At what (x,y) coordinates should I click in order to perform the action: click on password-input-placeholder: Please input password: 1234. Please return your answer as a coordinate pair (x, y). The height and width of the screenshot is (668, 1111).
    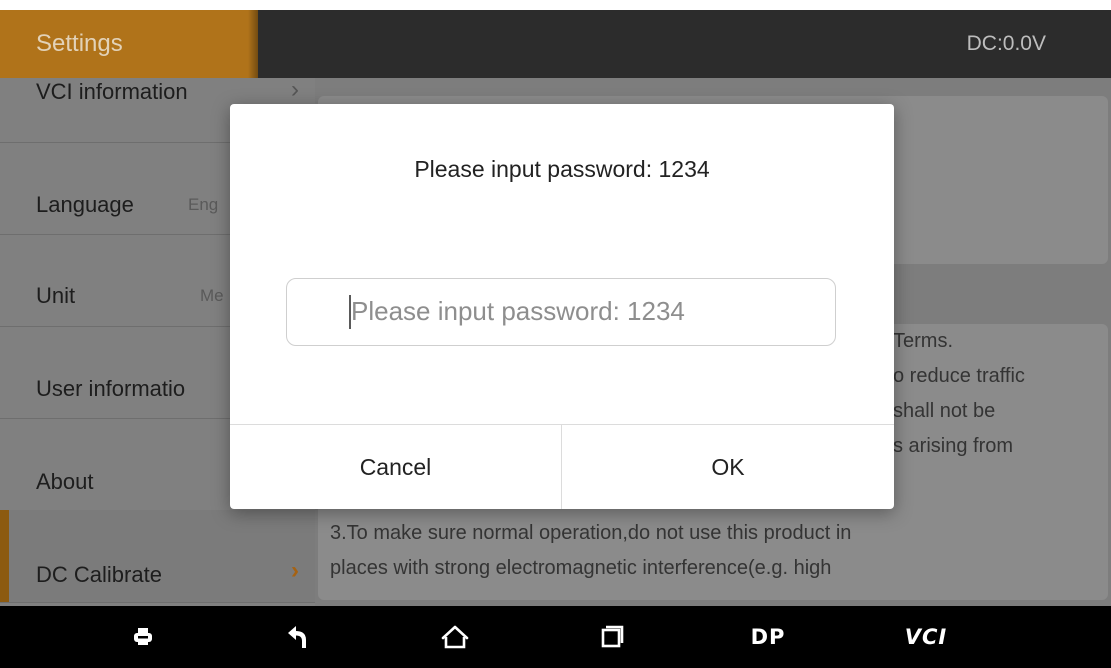
    Looking at the image, I should click on (518, 311).